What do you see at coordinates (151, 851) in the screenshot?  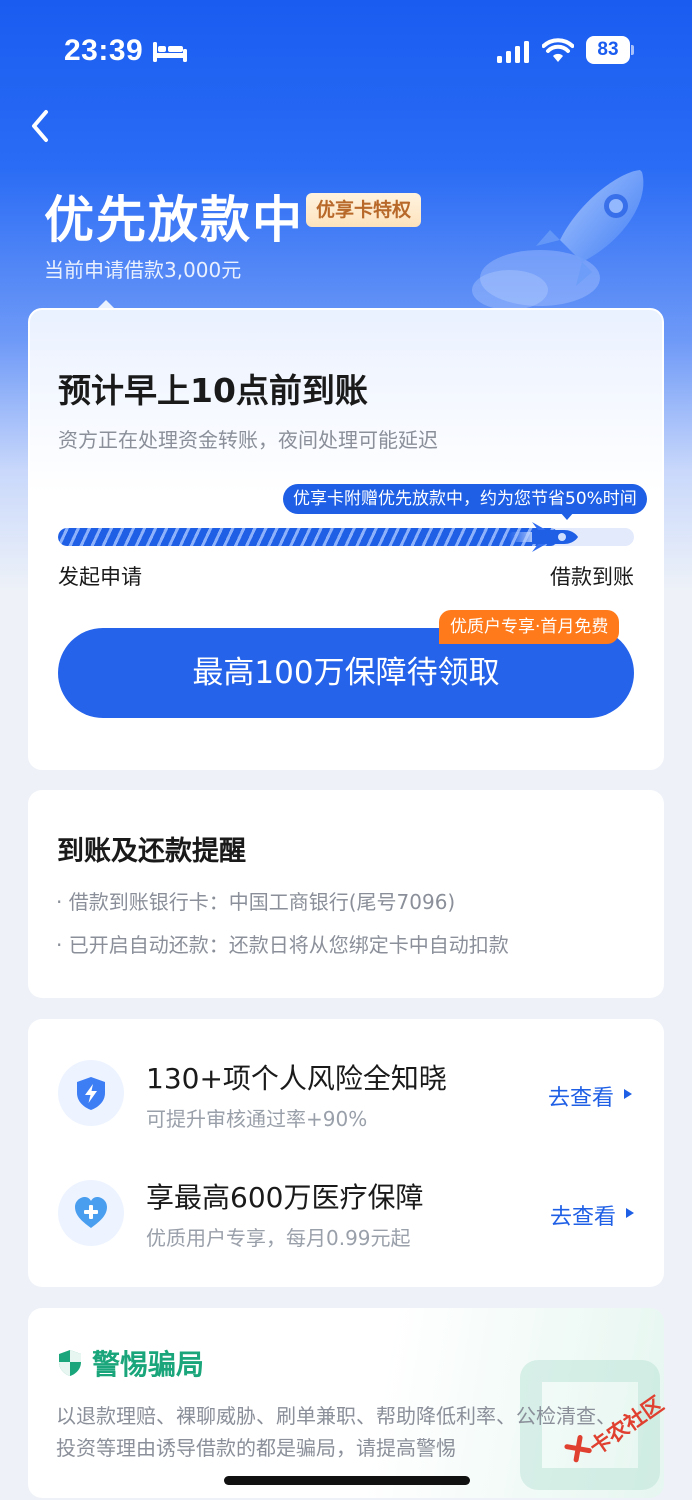 I see `reminder-title: 到账及还款提醒` at bounding box center [151, 851].